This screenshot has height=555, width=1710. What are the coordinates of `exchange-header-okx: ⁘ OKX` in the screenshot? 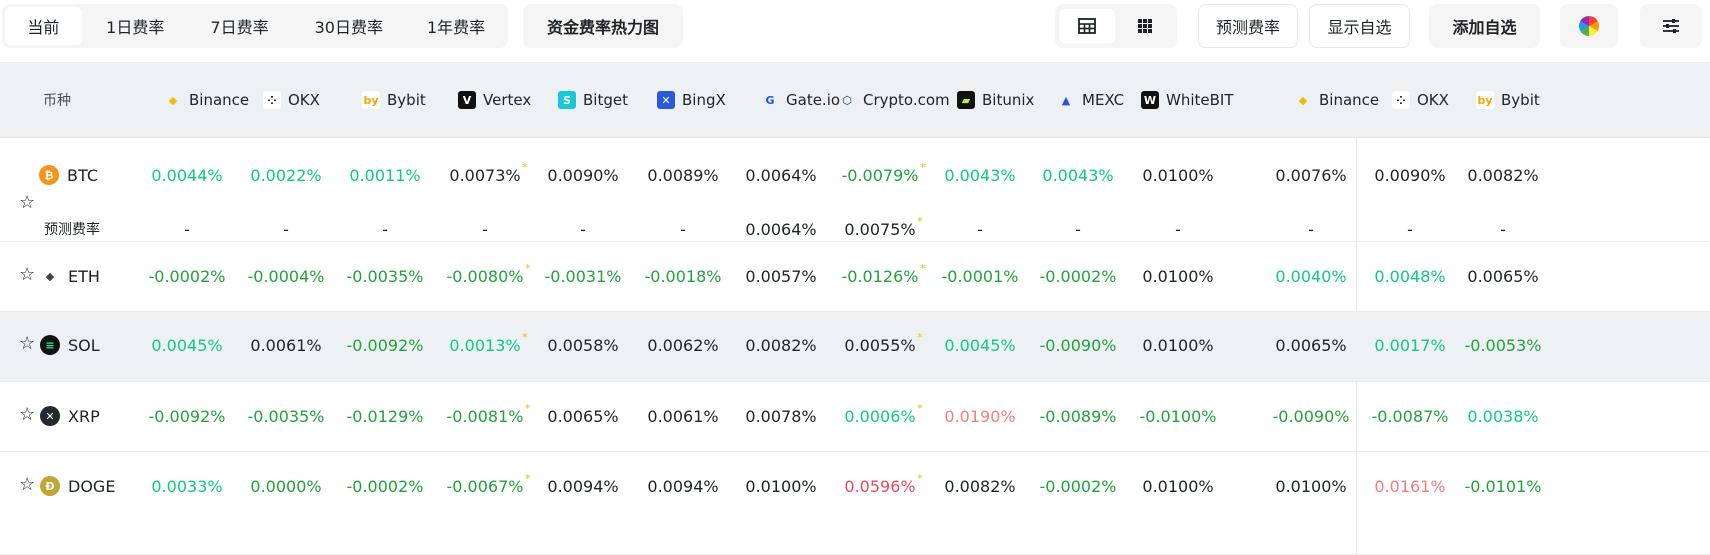 It's located at (291, 100).